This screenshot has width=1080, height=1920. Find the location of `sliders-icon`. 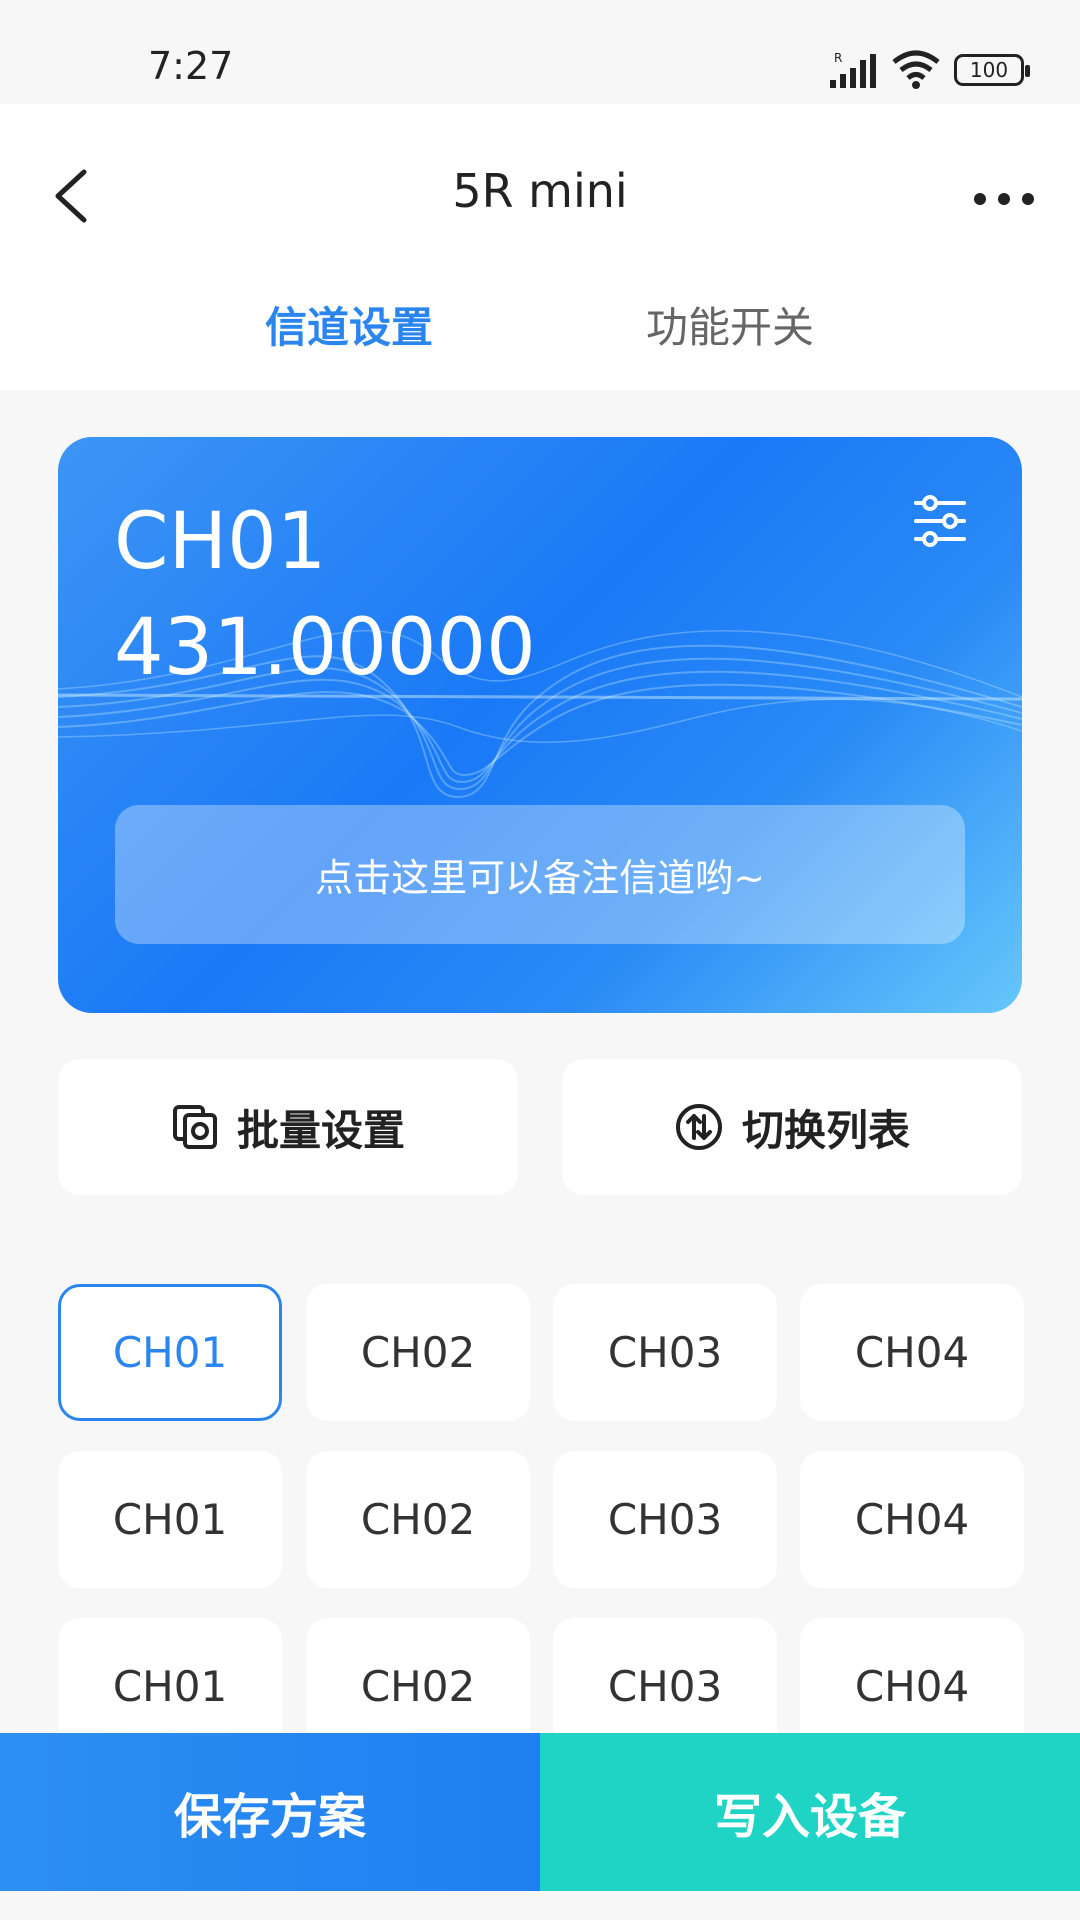

sliders-icon is located at coordinates (940, 521).